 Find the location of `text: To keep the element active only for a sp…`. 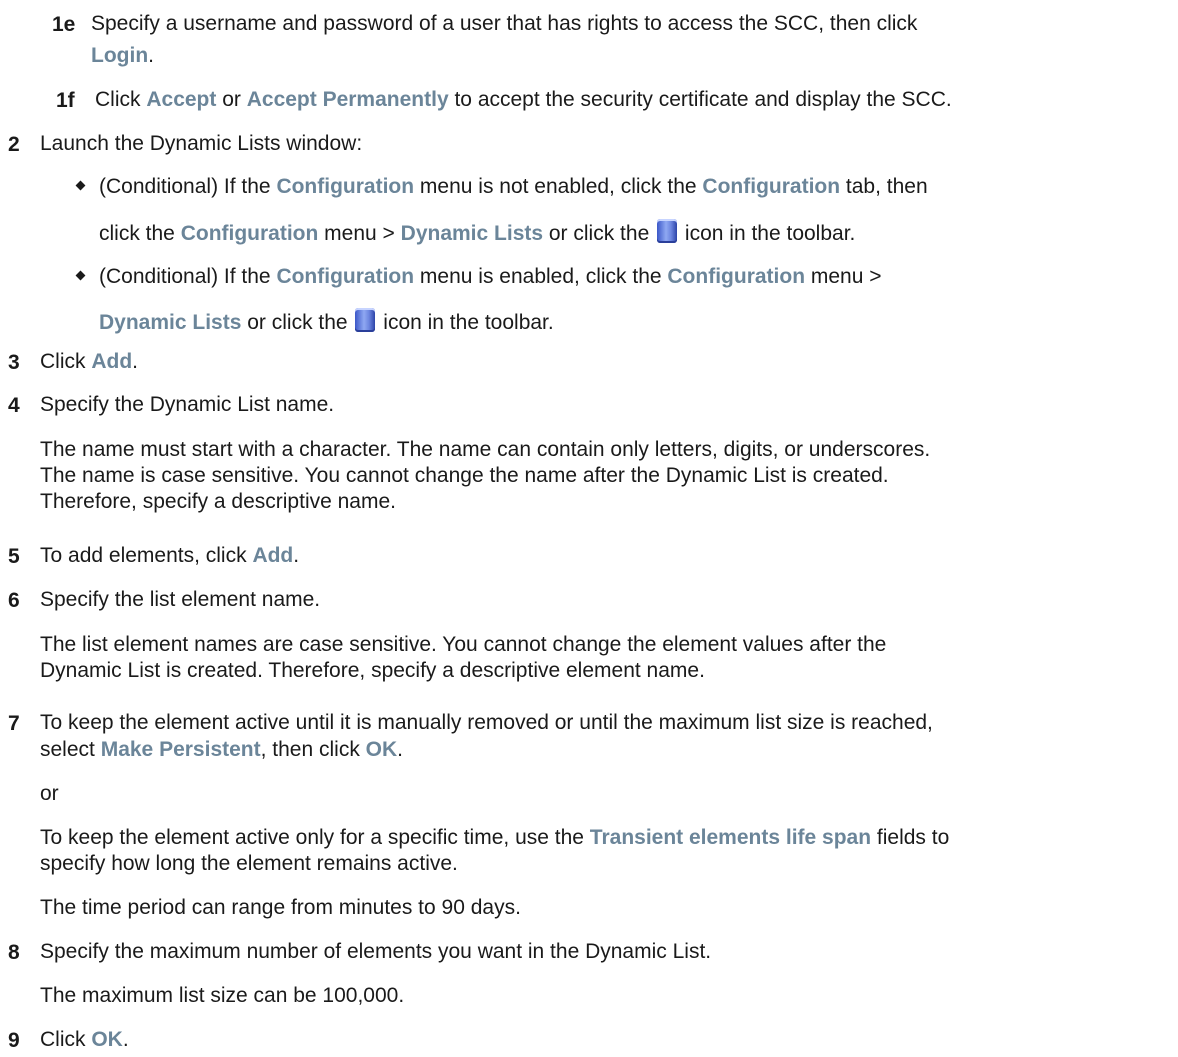

text: To keep the element active only for a sp… is located at coordinates (315, 837).